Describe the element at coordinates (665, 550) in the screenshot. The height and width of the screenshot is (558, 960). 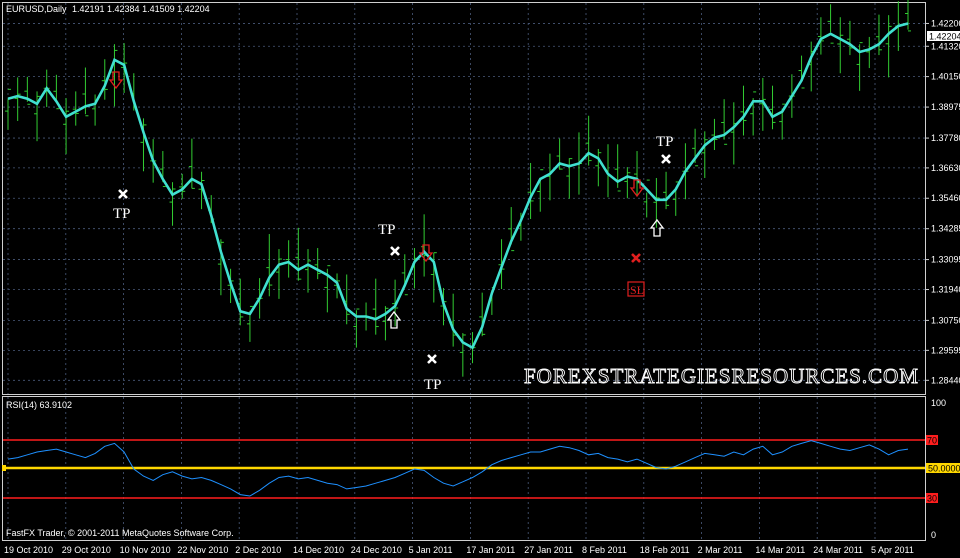
I see `date-tick-label: 18 Feb 2011` at that location.